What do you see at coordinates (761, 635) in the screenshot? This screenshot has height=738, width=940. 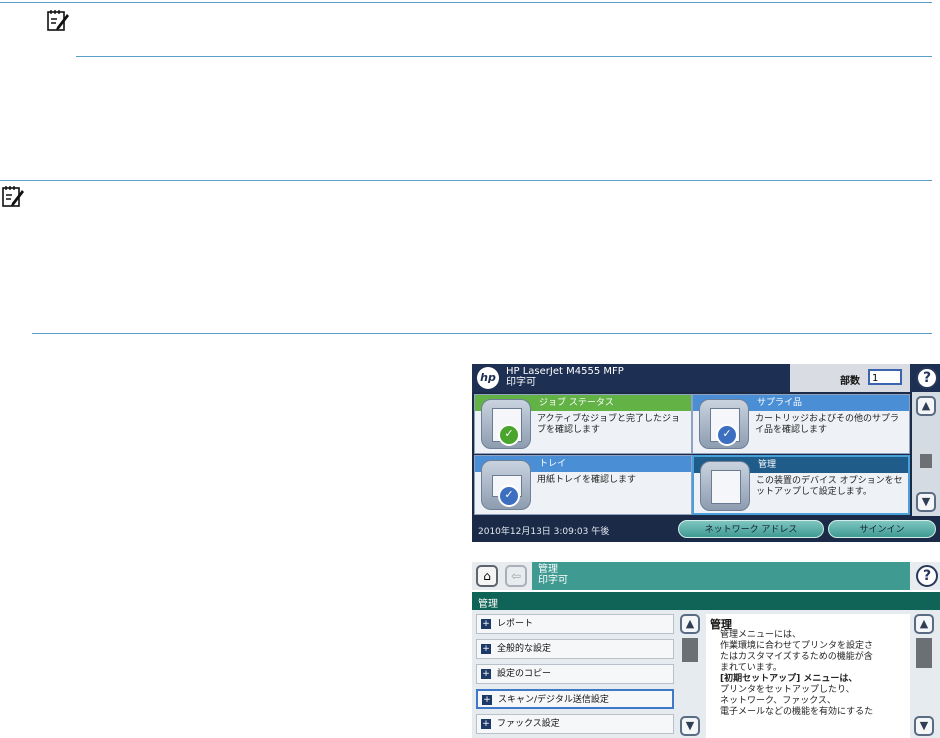 I see `help-line: 管理メニューには、` at bounding box center [761, 635].